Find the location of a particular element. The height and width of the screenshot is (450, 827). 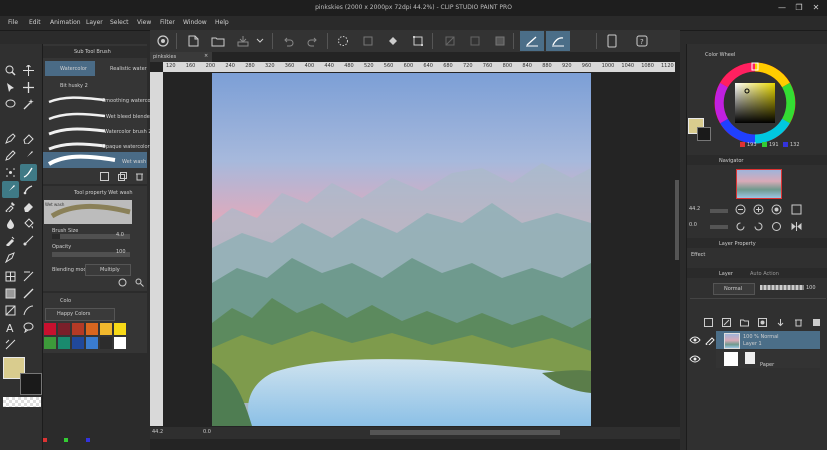

navigator-preview is located at coordinates (759, 184).